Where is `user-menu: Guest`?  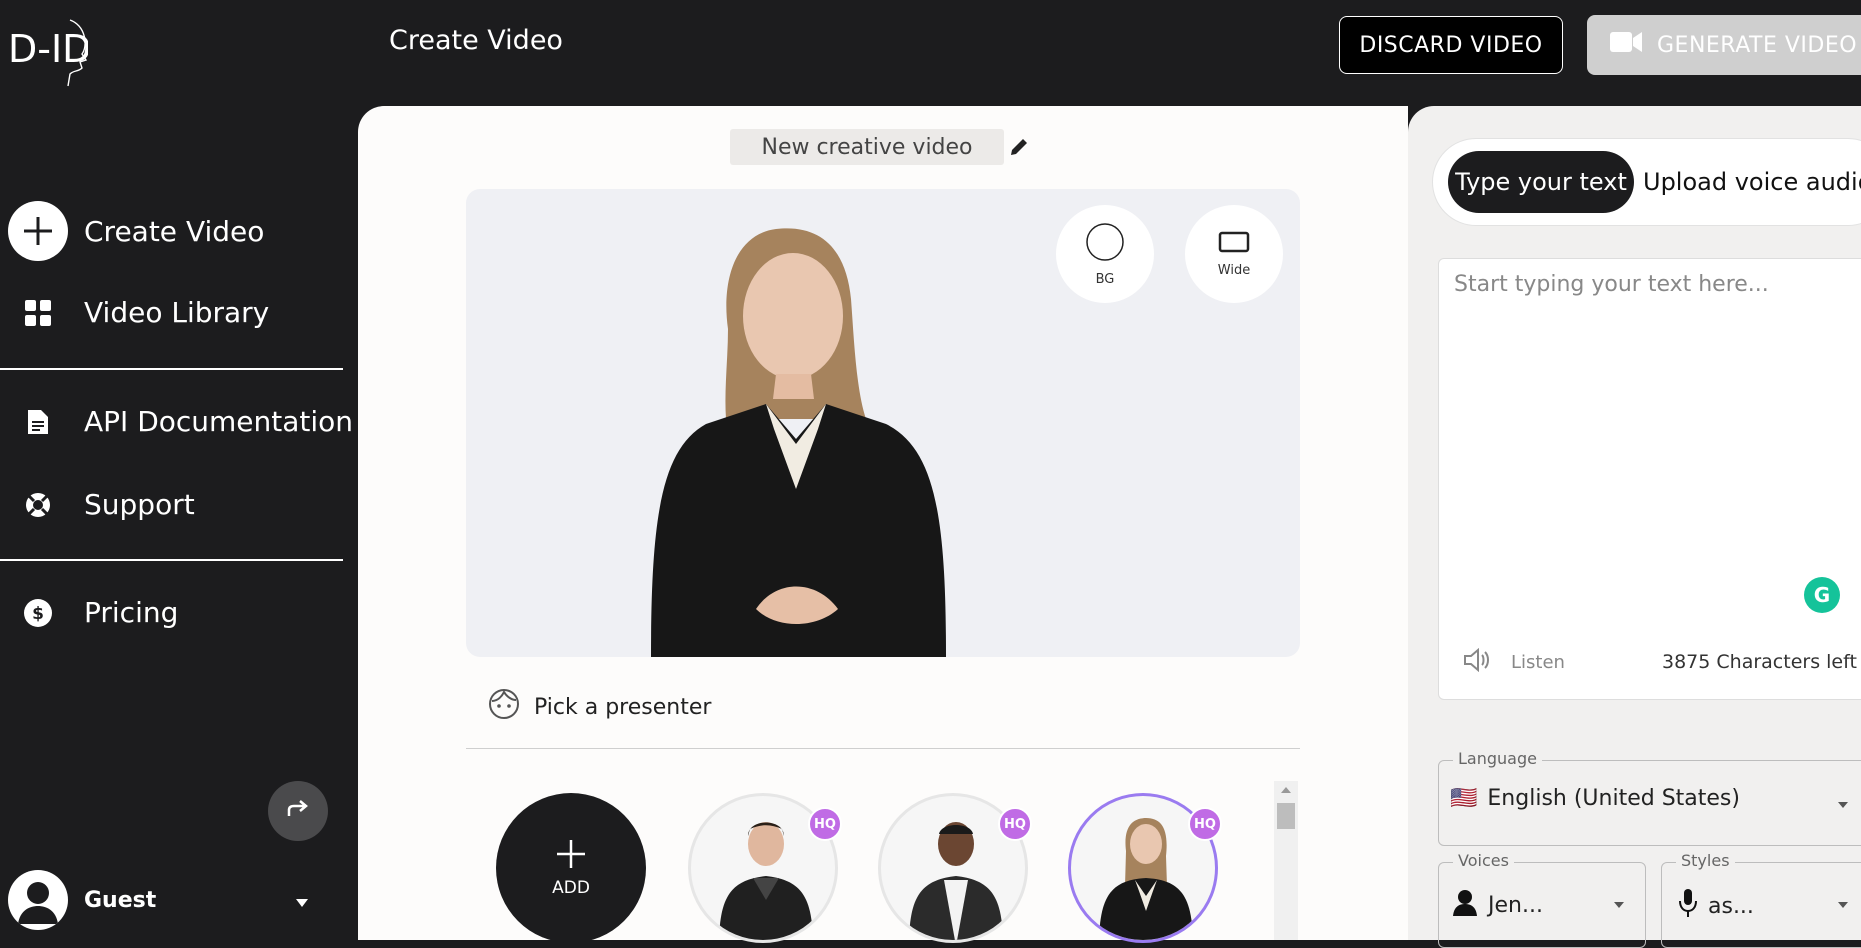 user-menu: Guest is located at coordinates (158, 900).